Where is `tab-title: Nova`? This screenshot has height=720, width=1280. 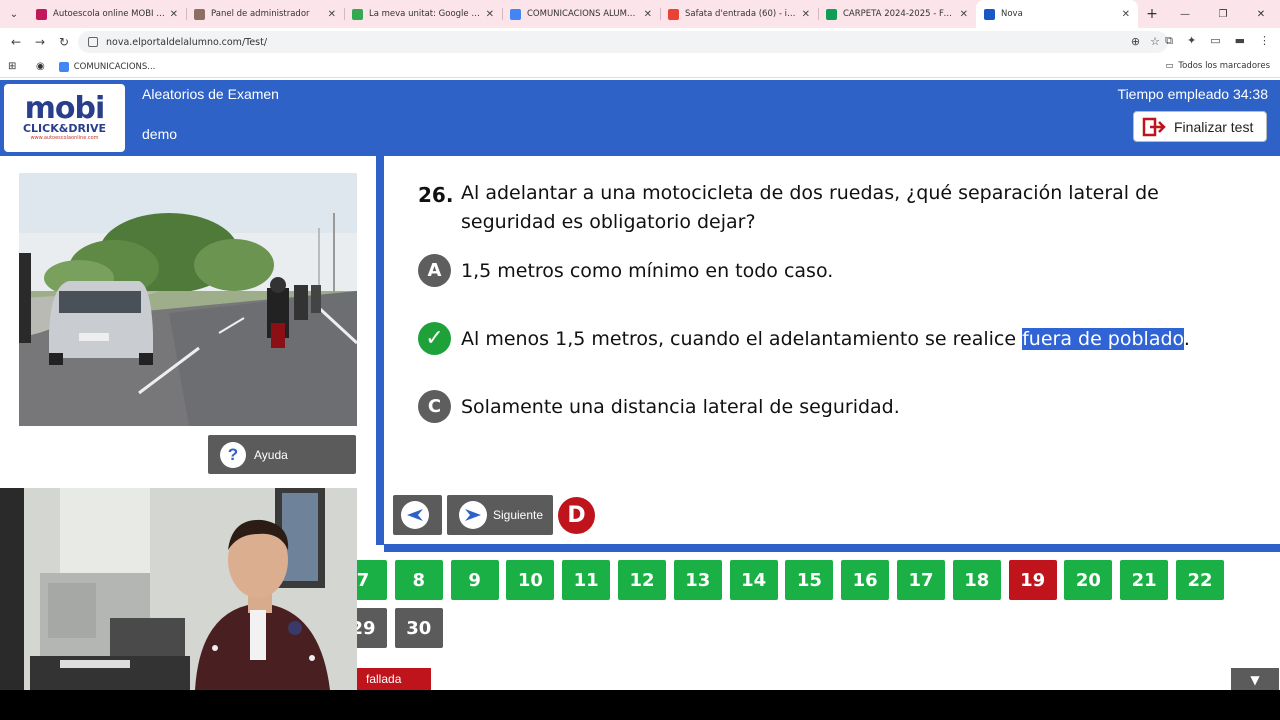 tab-title: Nova is located at coordinates (1012, 14).